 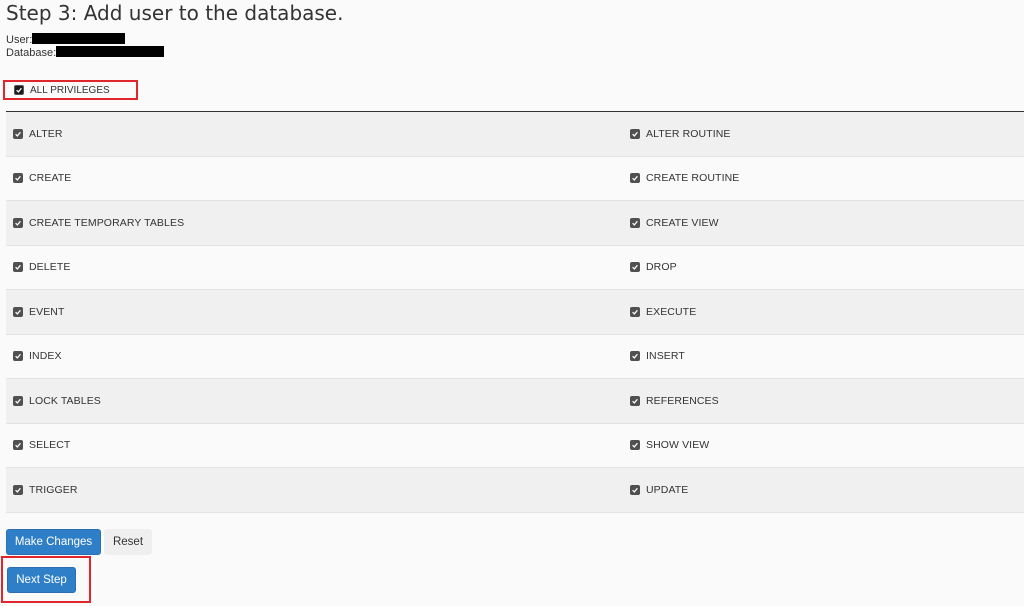 What do you see at coordinates (50, 178) in the screenshot?
I see `privilege-label: CREATE` at bounding box center [50, 178].